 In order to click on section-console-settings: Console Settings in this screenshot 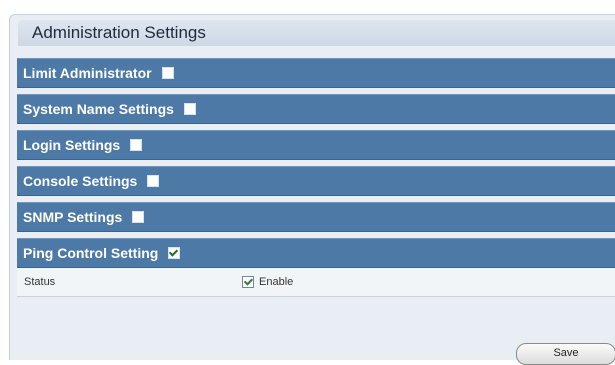, I will do `click(316, 181)`.